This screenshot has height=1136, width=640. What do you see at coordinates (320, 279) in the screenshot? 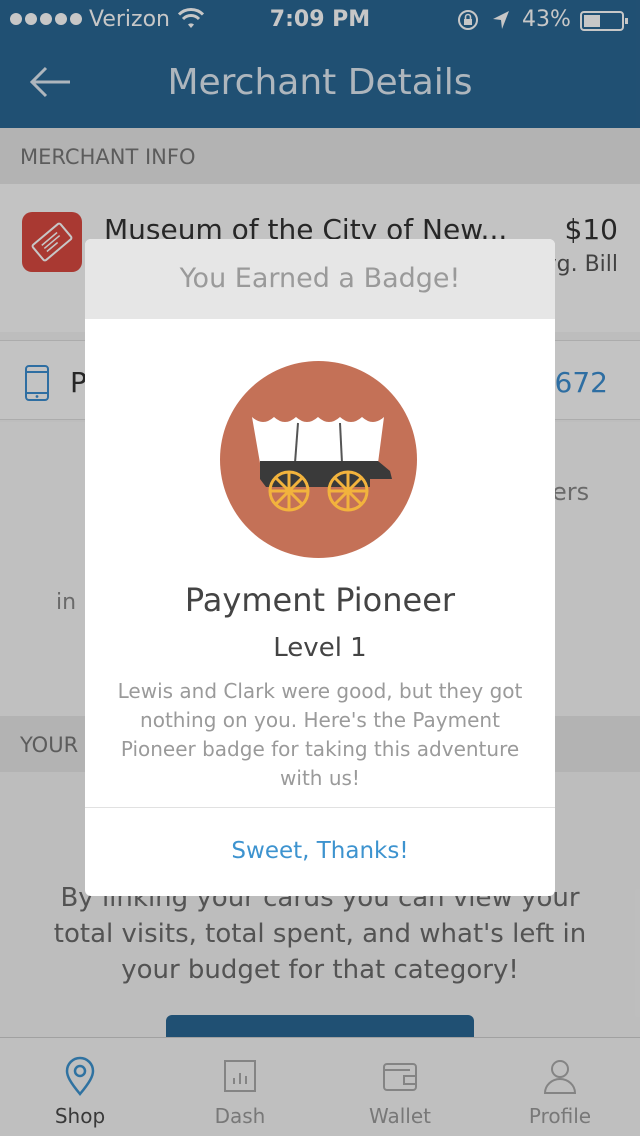
I see `modal-header: You Earned a Badge!` at bounding box center [320, 279].